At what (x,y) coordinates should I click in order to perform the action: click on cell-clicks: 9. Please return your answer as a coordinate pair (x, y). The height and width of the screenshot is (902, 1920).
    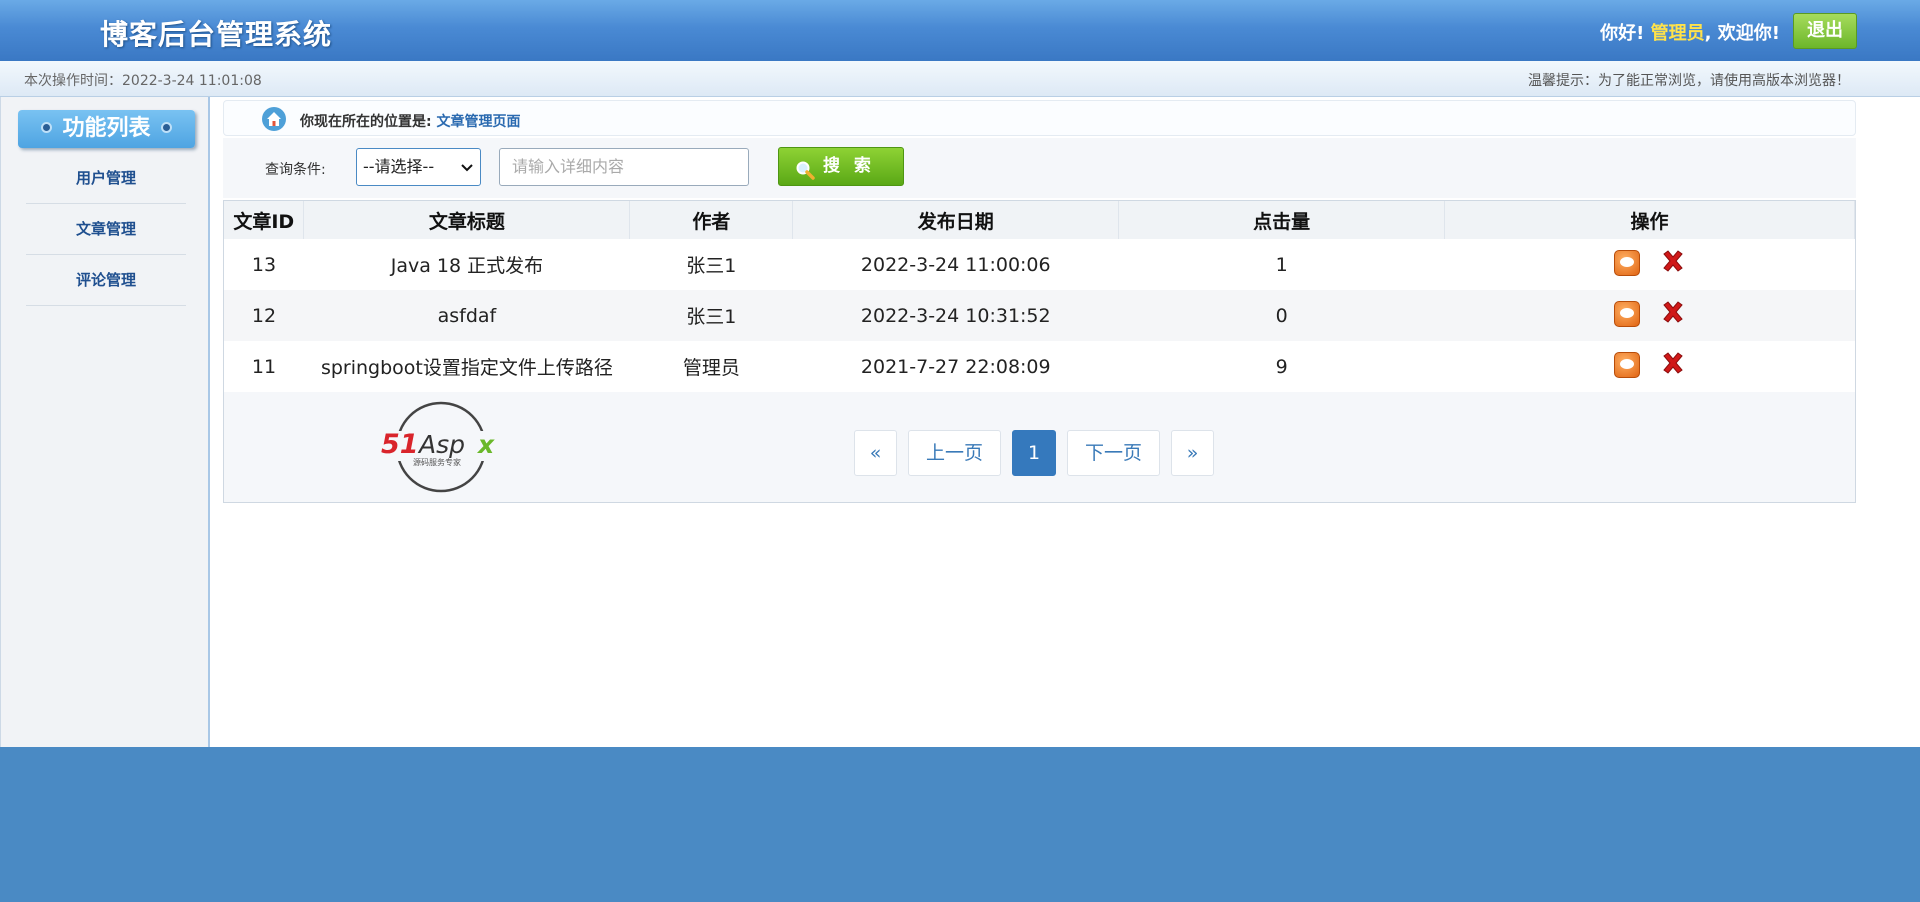
    Looking at the image, I should click on (1281, 366).